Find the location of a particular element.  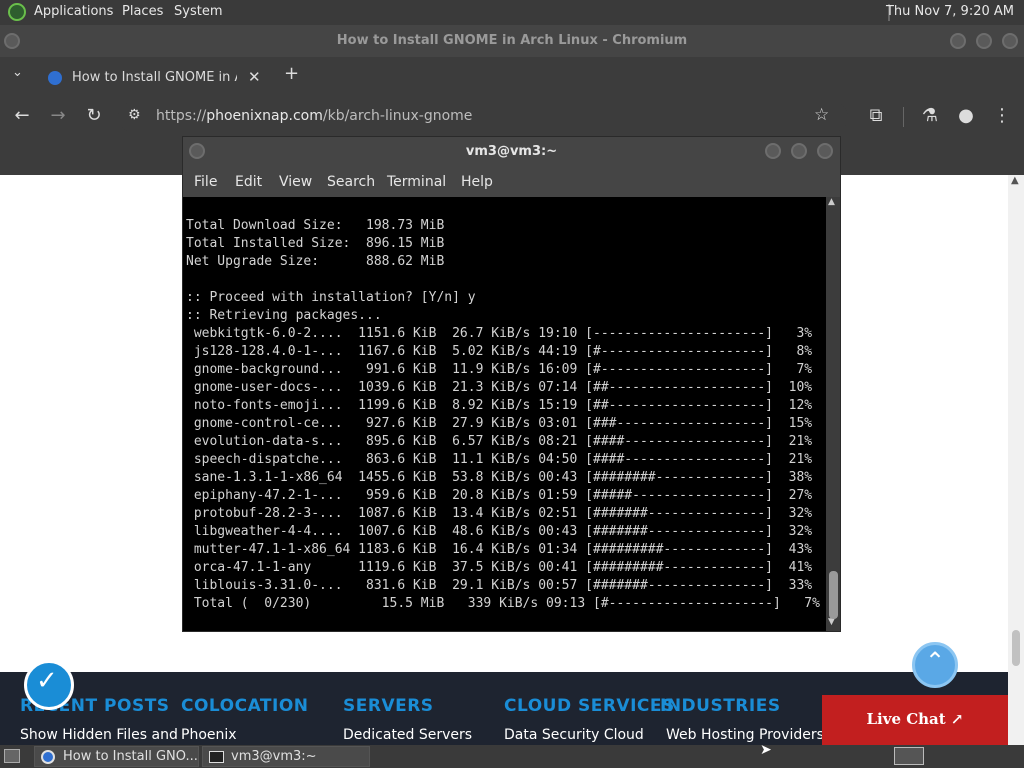

tab-active: How to Install GNOME in Arc ✕ is located at coordinates (152, 77).